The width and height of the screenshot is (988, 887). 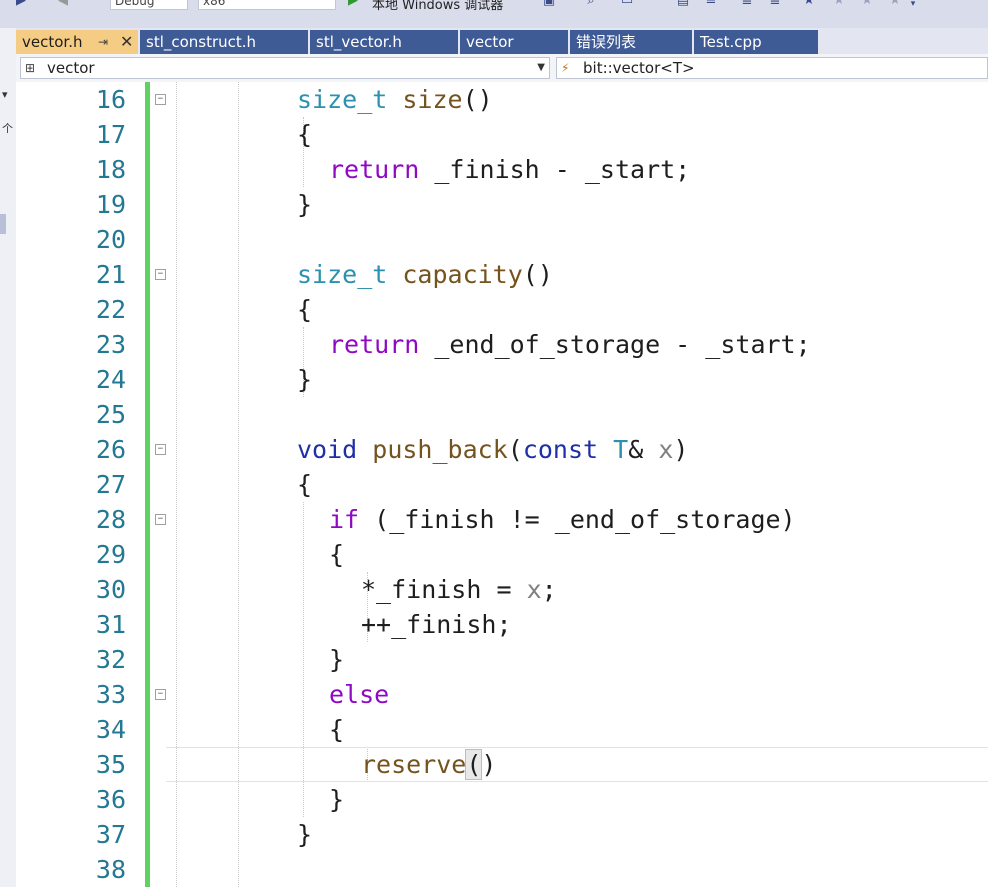 I want to click on code-line: void push_back(const T& x), so click(x=492, y=449).